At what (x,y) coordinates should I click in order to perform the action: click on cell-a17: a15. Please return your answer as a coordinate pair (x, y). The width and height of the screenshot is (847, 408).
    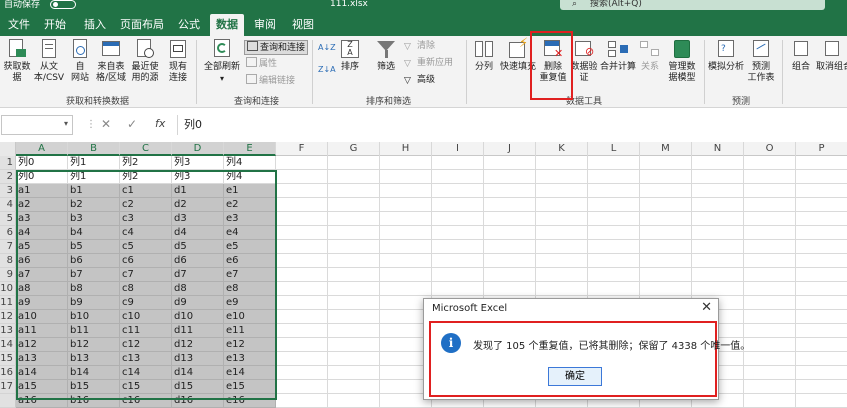
    Looking at the image, I should click on (42, 387).